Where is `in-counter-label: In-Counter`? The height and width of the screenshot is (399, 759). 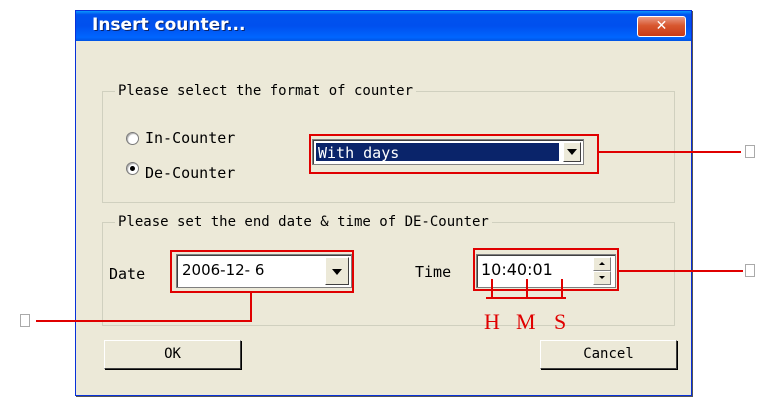
in-counter-label: In-Counter is located at coordinates (190, 138).